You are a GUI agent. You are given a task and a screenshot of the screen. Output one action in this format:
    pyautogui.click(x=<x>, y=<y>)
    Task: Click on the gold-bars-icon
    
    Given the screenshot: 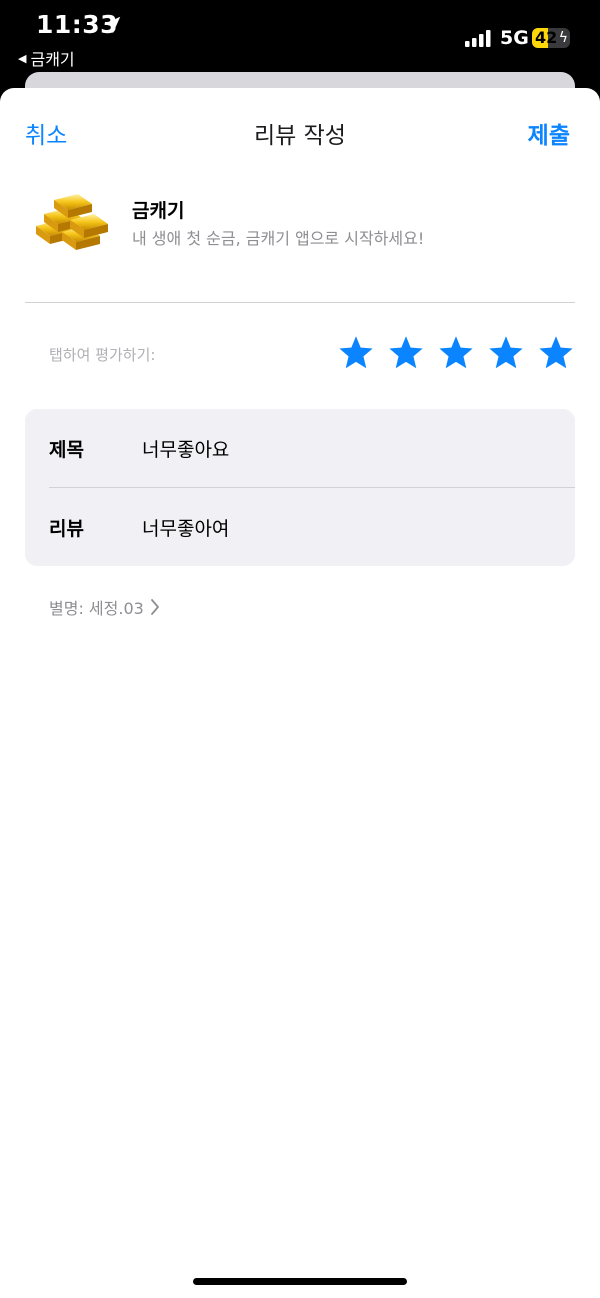 What is the action you would take?
    pyautogui.click(x=72, y=222)
    